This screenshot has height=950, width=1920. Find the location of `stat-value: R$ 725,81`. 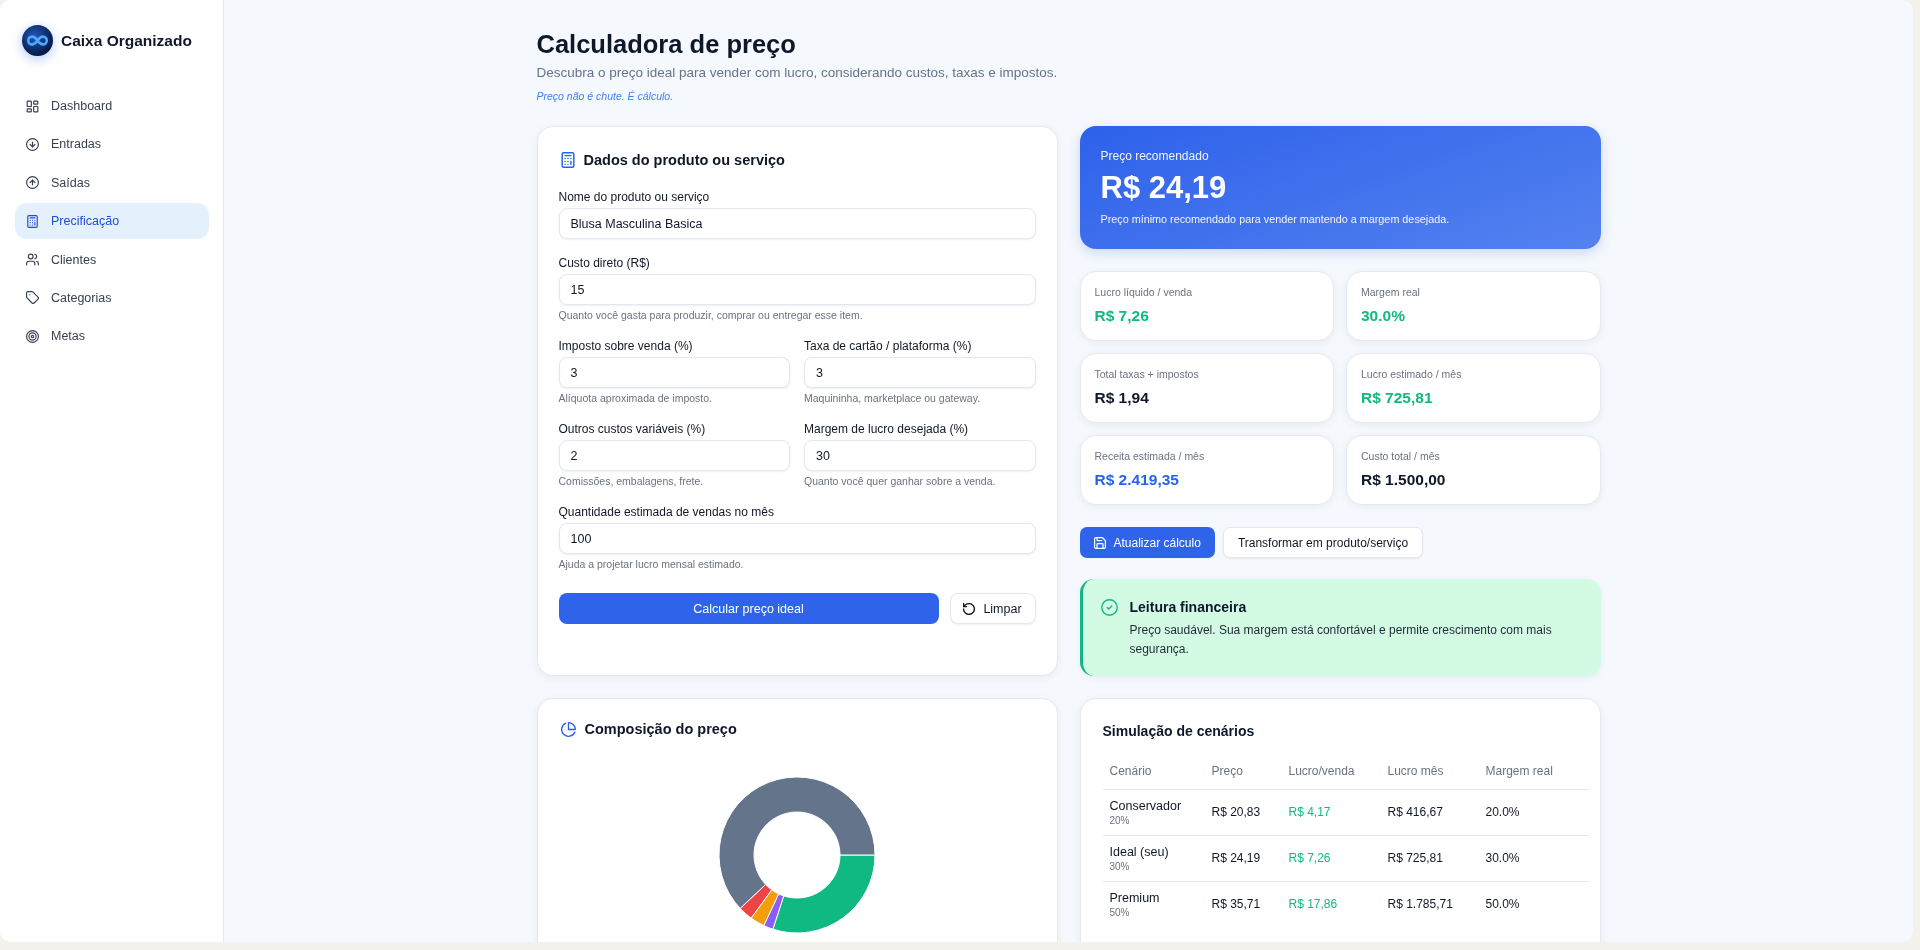

stat-value: R$ 725,81 is located at coordinates (1397, 398).